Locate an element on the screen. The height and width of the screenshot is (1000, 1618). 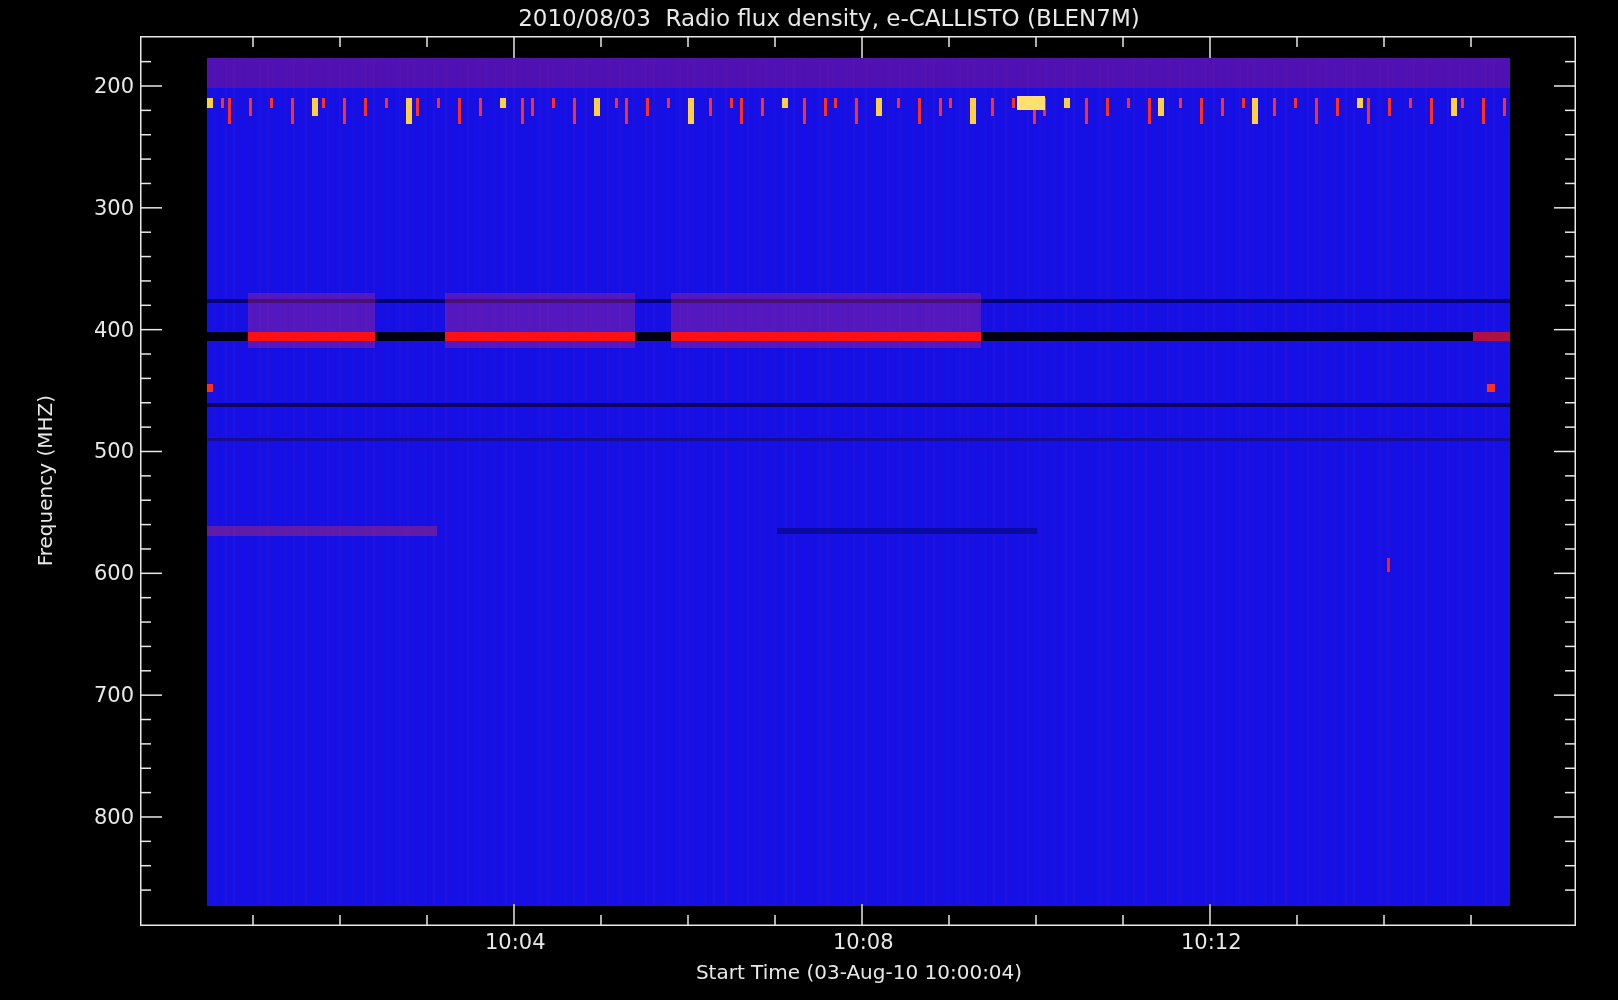
y-tick-label: 700 is located at coordinates (113, 695).